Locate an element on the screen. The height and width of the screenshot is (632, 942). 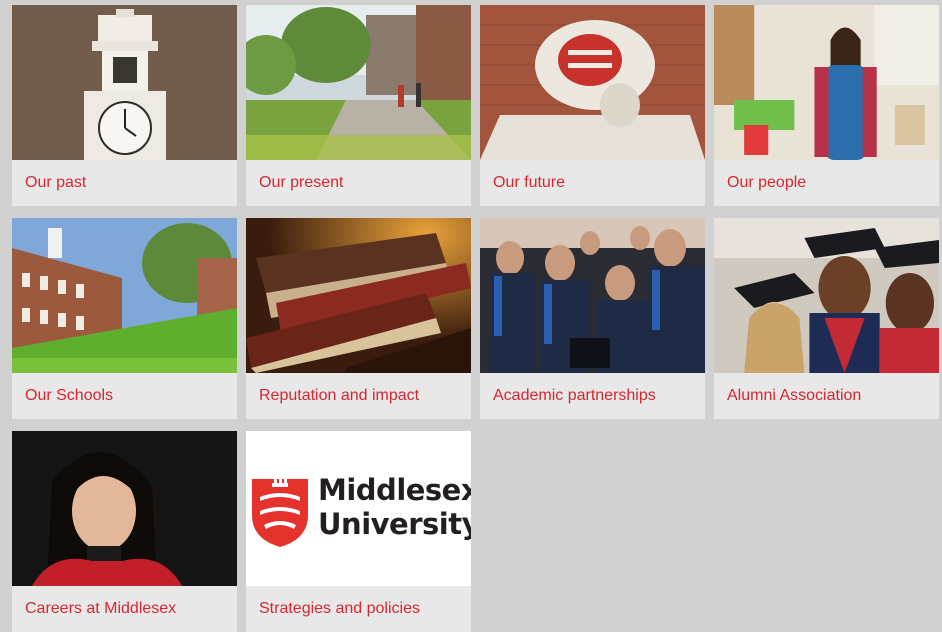
tile-our-present: Our present is located at coordinates (358, 105).